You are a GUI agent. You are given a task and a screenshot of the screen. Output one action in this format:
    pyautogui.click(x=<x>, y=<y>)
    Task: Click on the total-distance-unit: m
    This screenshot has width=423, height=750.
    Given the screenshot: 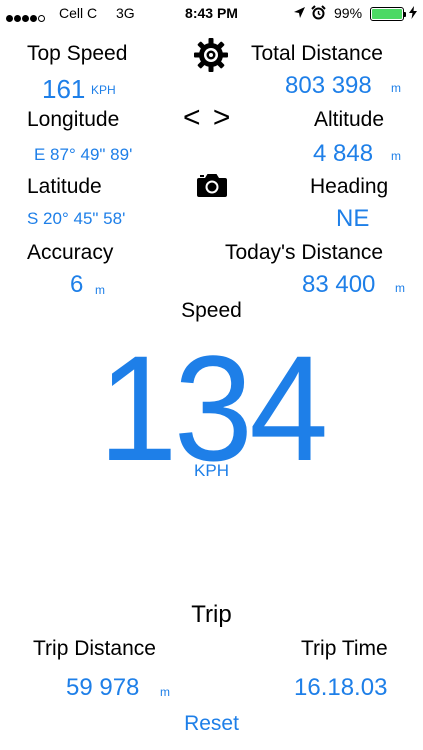 What is the action you would take?
    pyautogui.click(x=396, y=88)
    